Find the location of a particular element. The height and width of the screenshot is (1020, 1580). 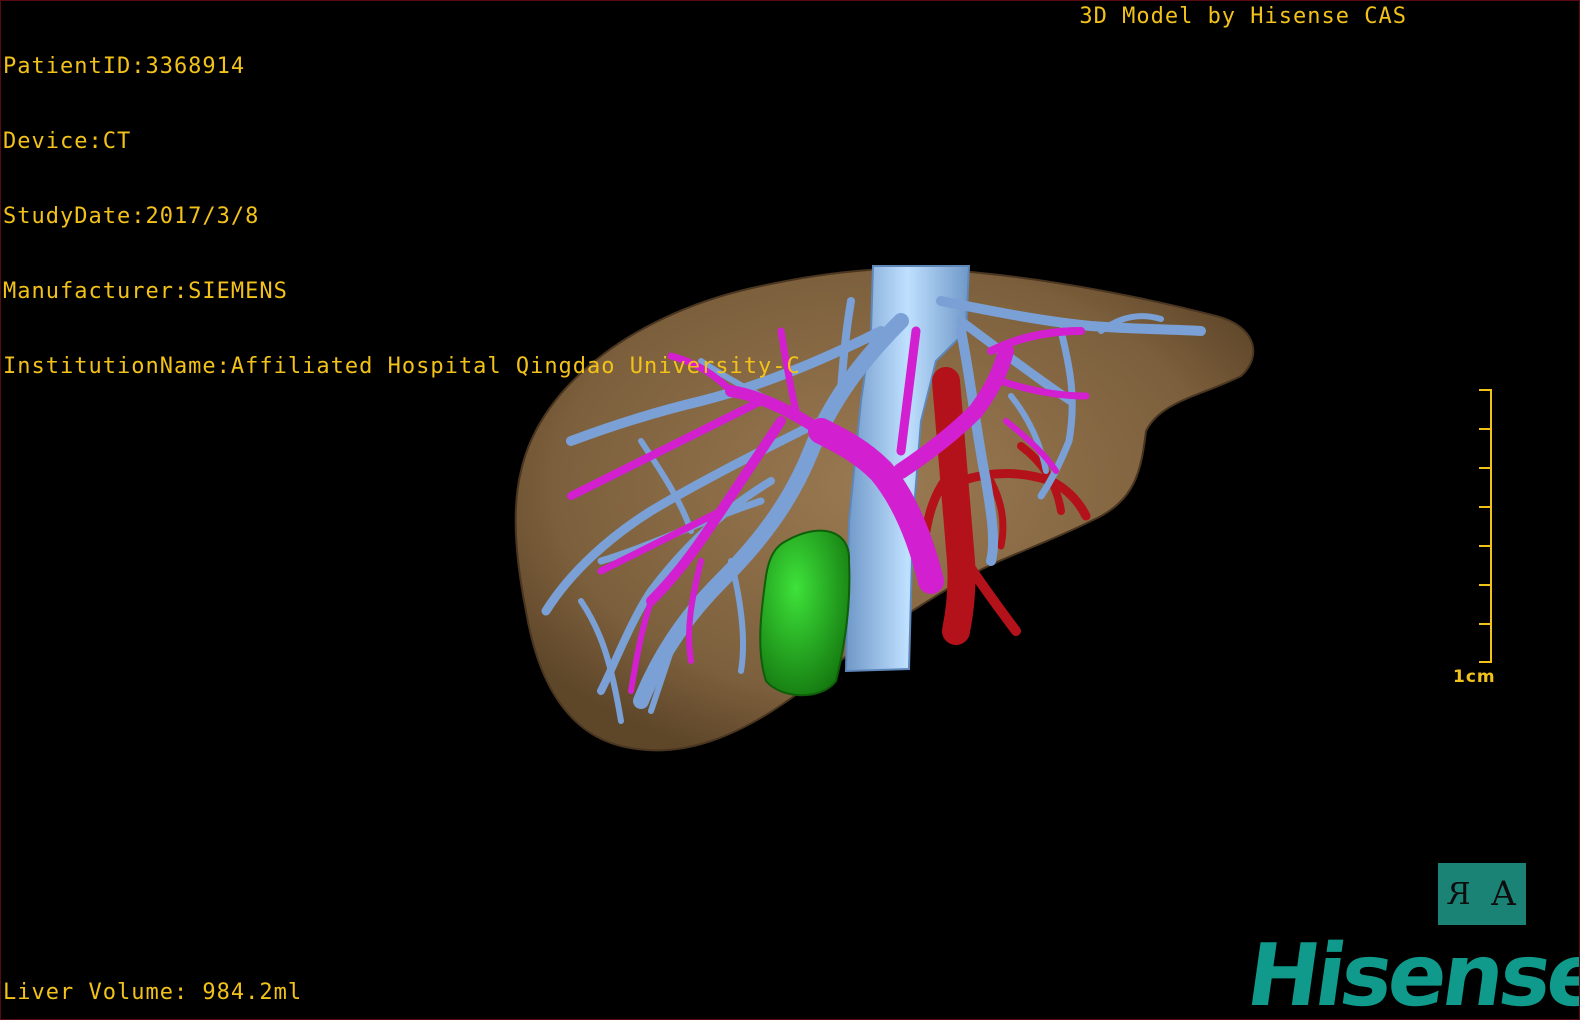

vendor-label: 3D Model by Hisense CAS is located at coordinates (1243, 16).